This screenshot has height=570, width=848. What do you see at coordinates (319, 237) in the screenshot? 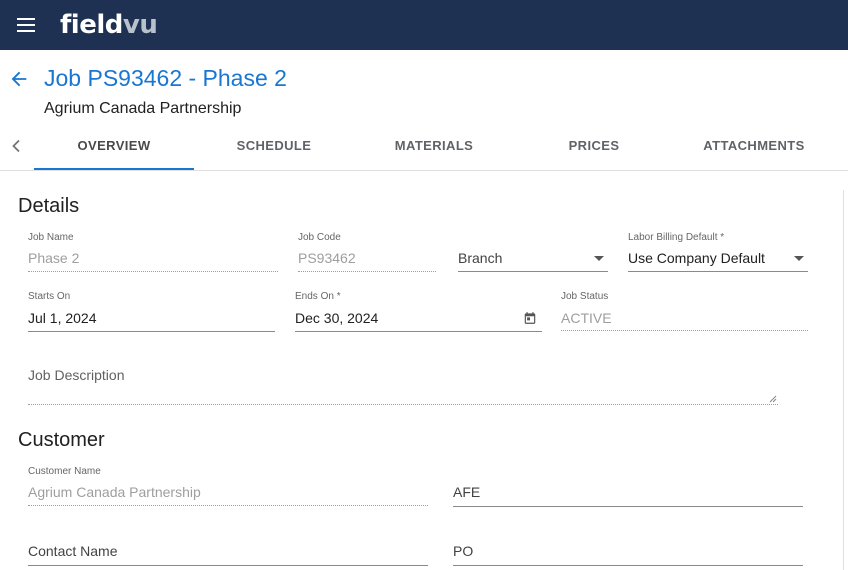
I see `job-code-label: Job Code` at bounding box center [319, 237].